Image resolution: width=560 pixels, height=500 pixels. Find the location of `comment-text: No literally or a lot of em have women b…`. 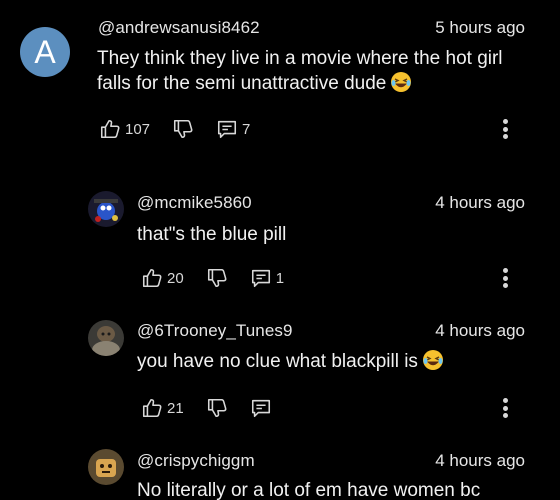

comment-text: No literally or a lot of em have women b… is located at coordinates (309, 490).